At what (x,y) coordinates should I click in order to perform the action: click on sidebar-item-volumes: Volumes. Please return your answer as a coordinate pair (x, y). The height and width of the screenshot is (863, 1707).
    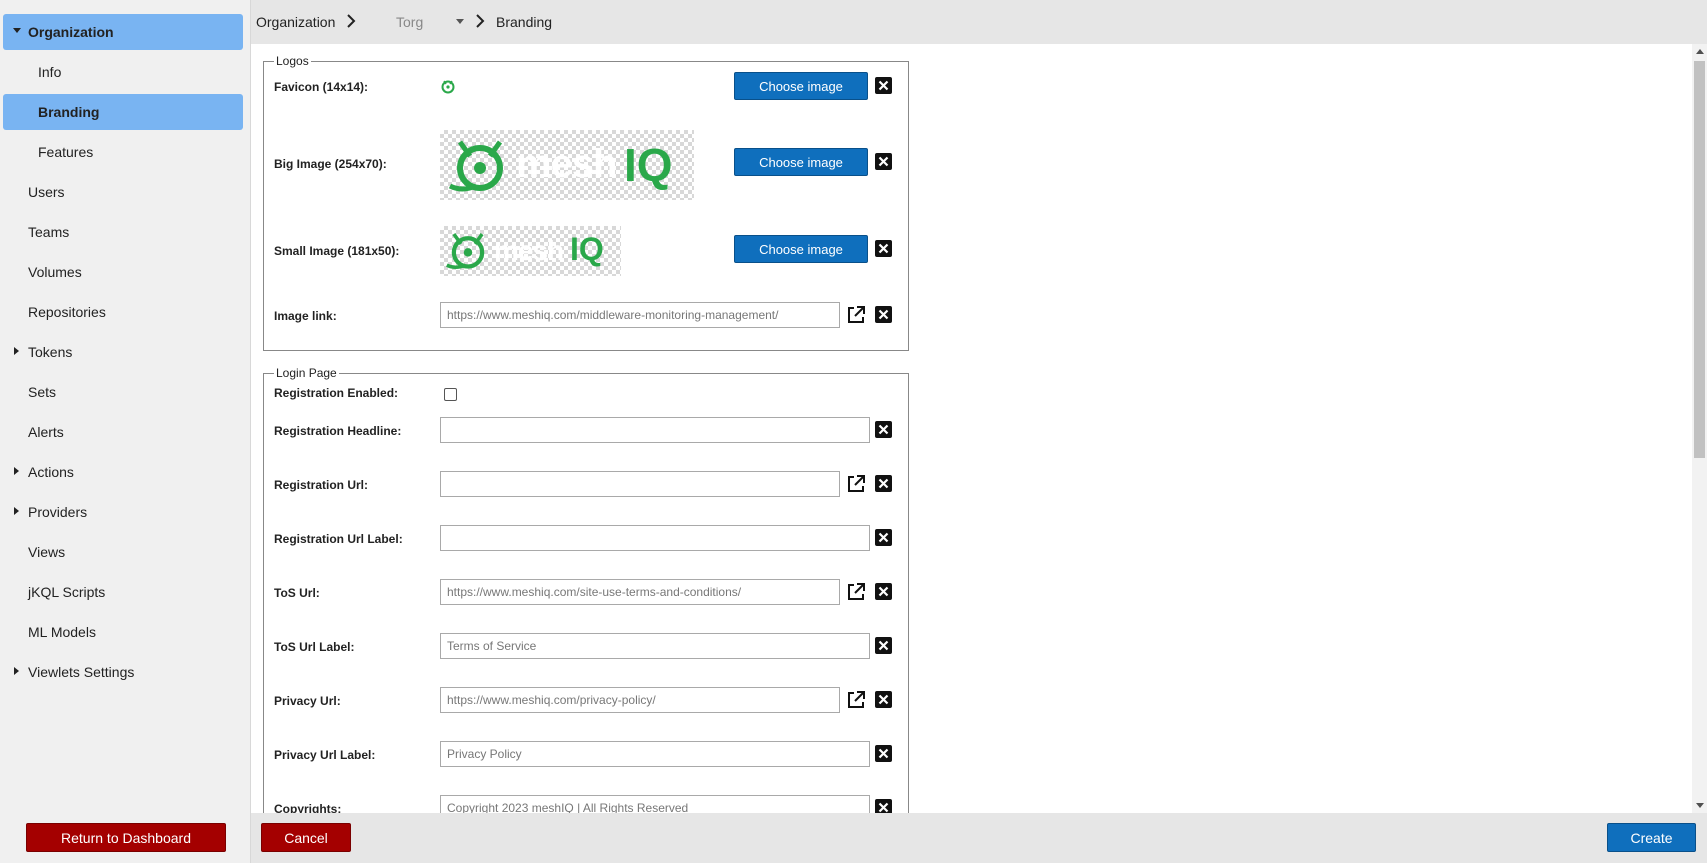
    Looking at the image, I should click on (123, 272).